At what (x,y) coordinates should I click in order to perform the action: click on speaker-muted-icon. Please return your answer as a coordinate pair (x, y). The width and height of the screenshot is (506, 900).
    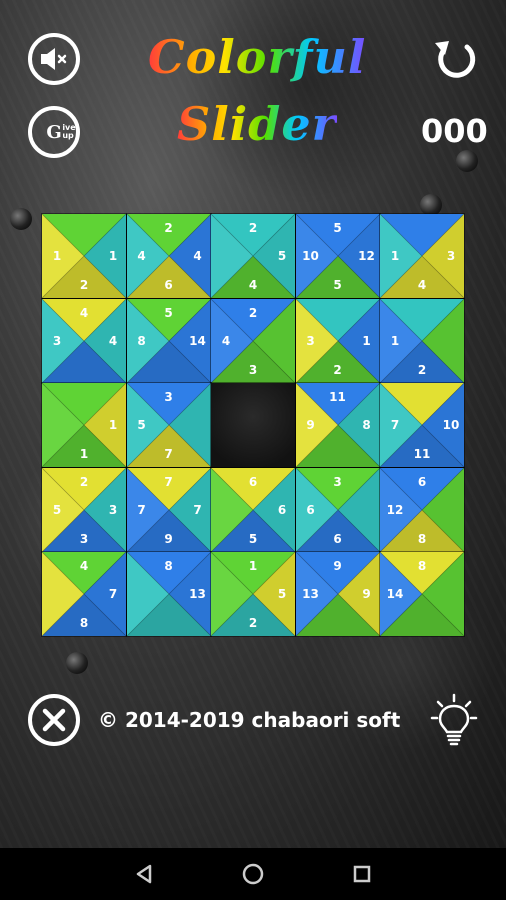
    Looking at the image, I should click on (54, 59).